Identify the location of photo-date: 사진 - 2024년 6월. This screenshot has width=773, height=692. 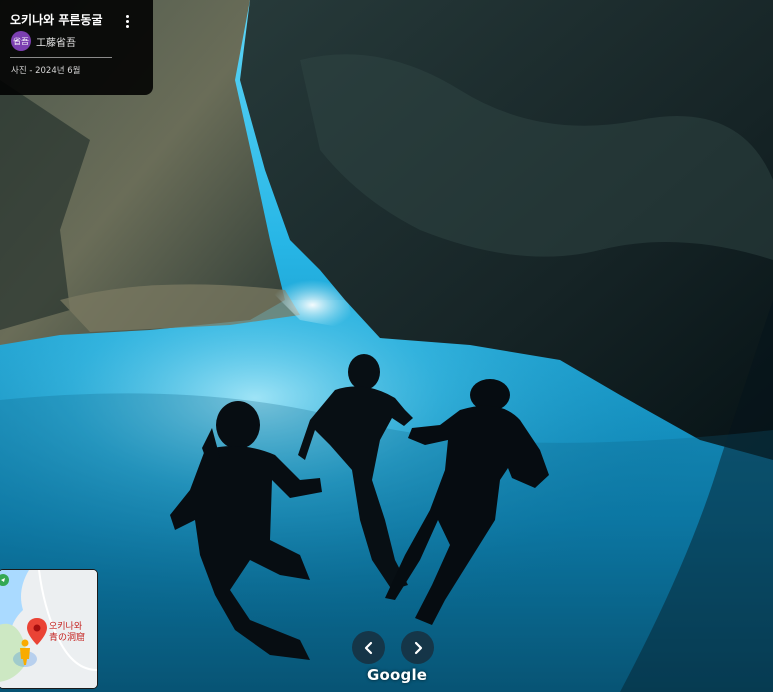
(46, 71).